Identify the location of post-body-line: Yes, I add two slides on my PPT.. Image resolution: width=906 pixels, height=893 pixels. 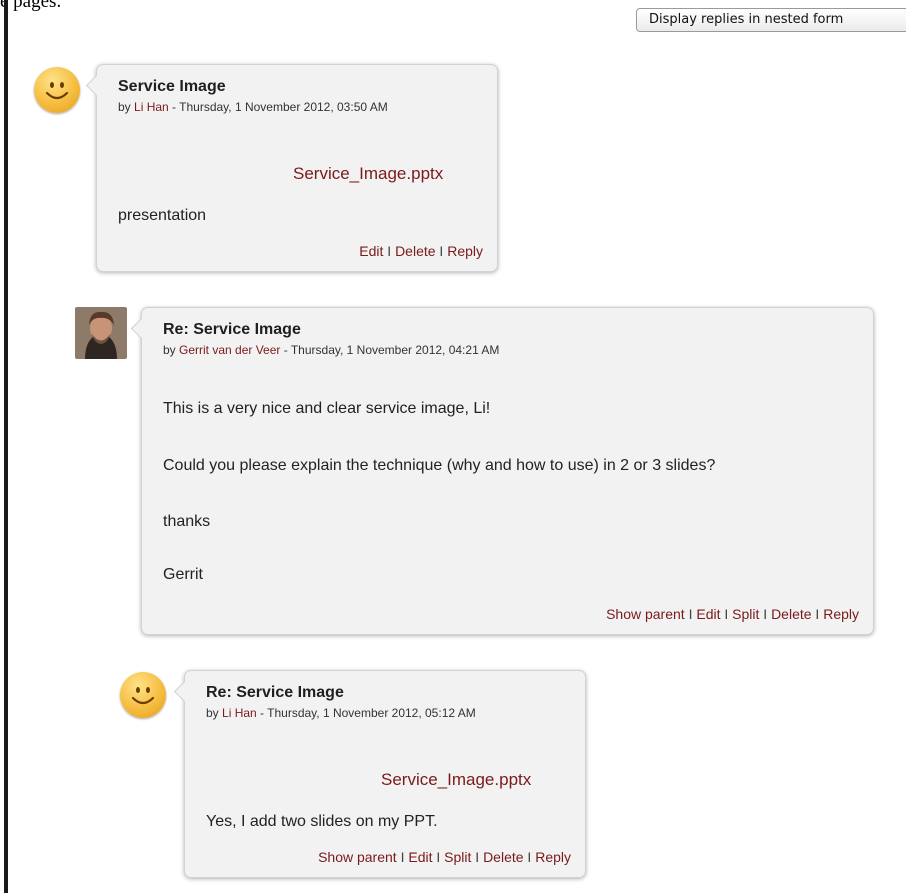
(322, 821).